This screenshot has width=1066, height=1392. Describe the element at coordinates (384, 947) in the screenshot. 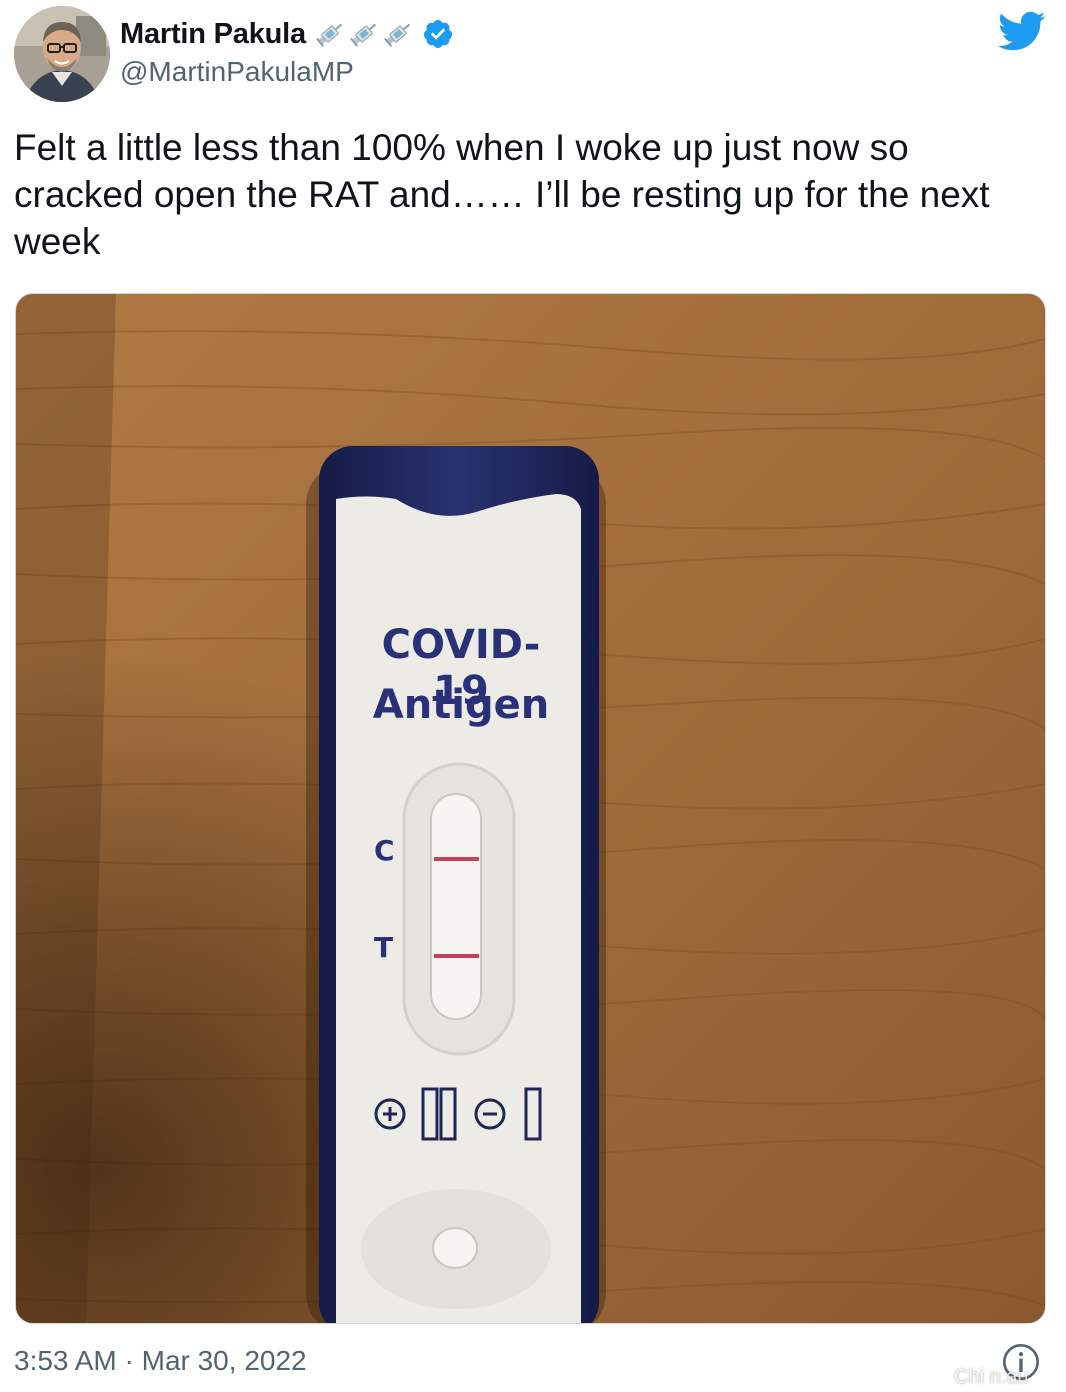

I see `test-marker: T` at that location.